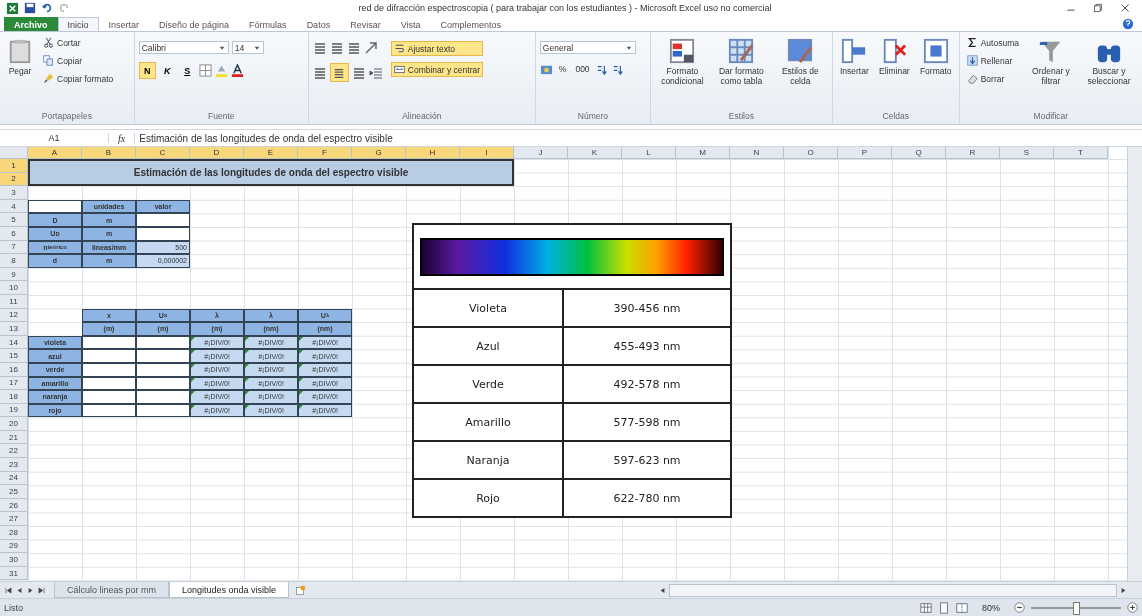 The image size is (1142, 616). What do you see at coordinates (41, 590) in the screenshot?
I see `last-sheet-icon` at bounding box center [41, 590].